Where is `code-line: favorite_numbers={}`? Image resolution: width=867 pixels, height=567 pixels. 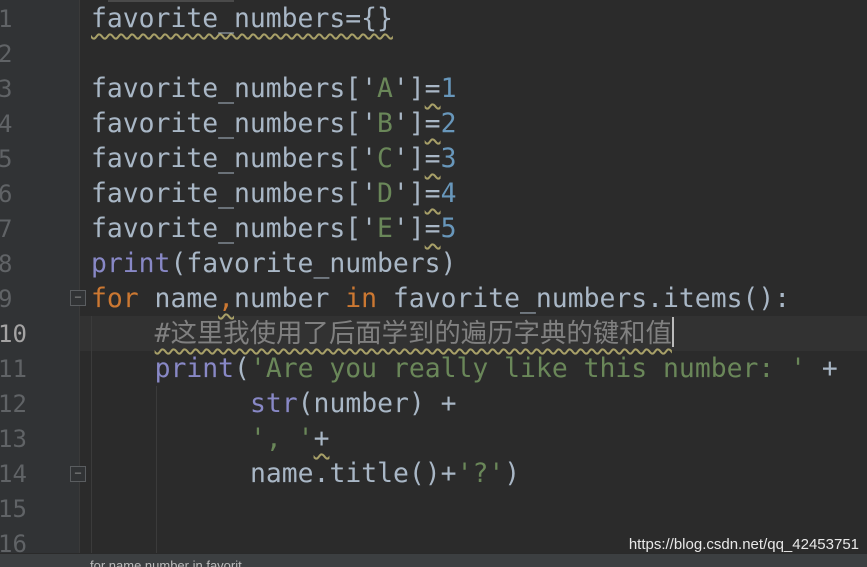
code-line: favorite_numbers={} is located at coordinates (242, 17).